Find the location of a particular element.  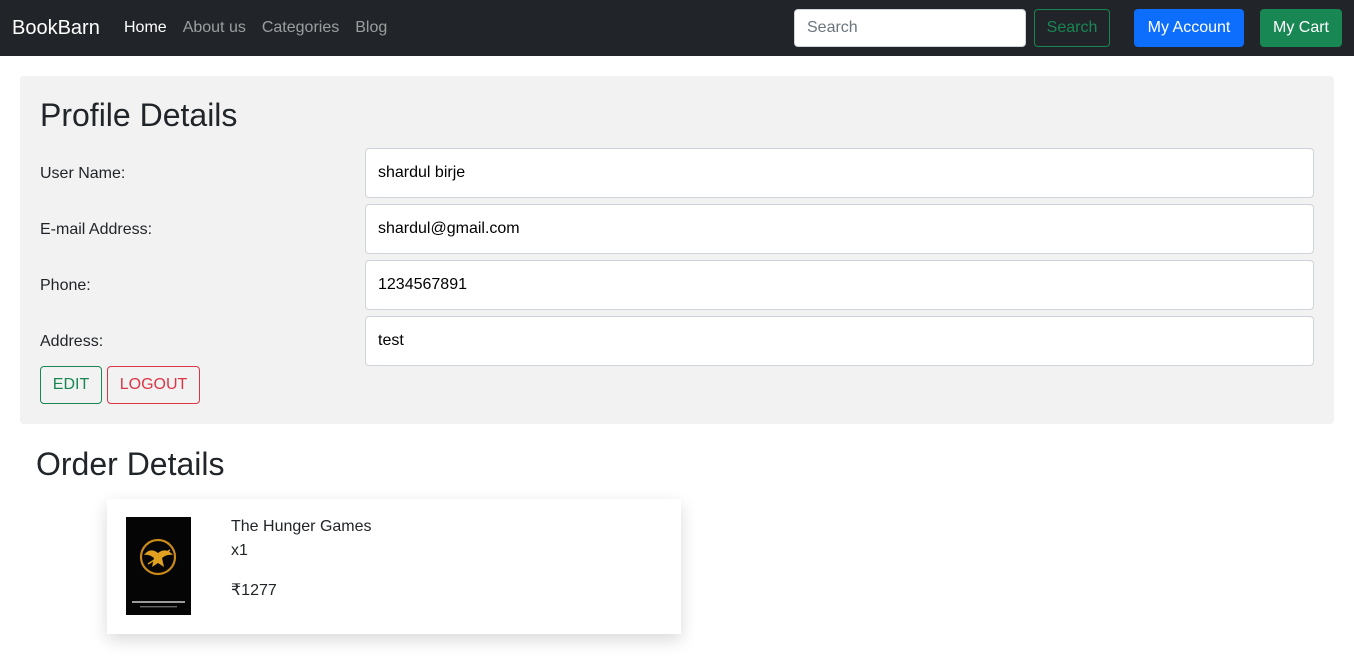

nav-link-categories: Categories is located at coordinates (300, 28).